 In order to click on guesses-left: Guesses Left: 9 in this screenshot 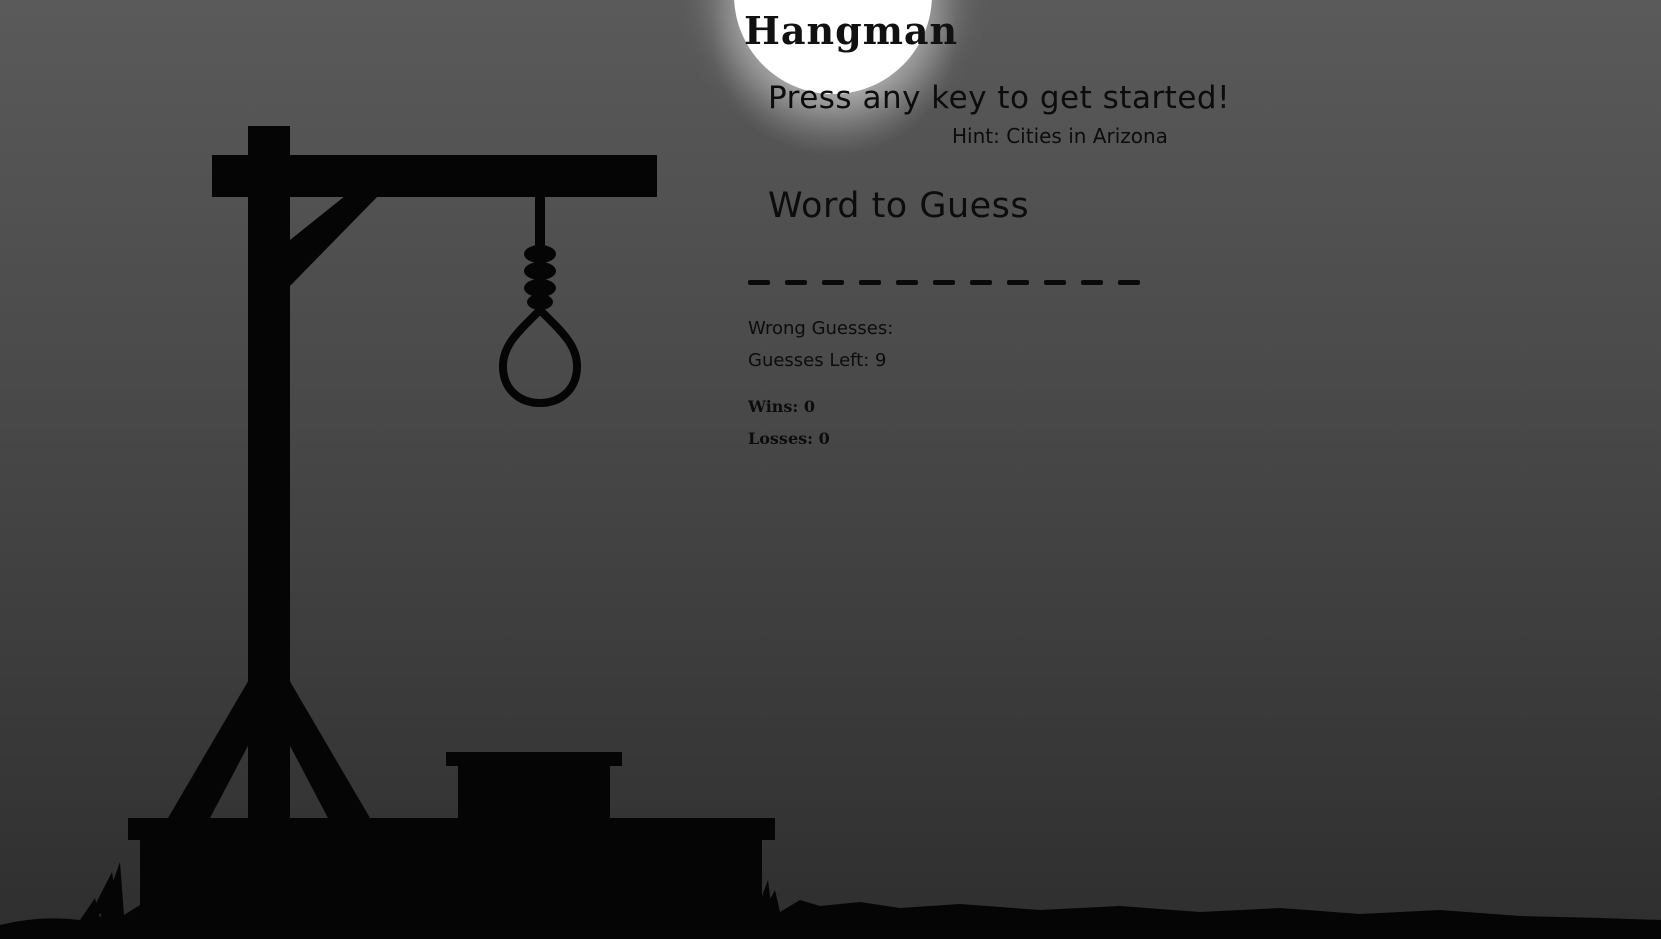, I will do `click(817, 360)`.